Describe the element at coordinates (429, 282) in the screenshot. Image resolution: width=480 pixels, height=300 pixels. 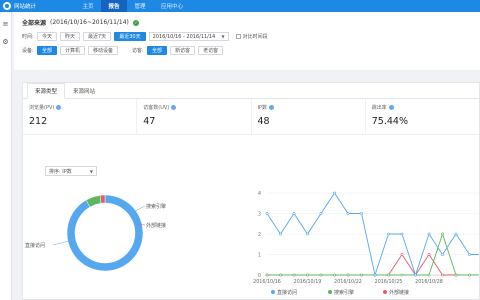
I see `x-tick-label: 2016/10/28` at that location.